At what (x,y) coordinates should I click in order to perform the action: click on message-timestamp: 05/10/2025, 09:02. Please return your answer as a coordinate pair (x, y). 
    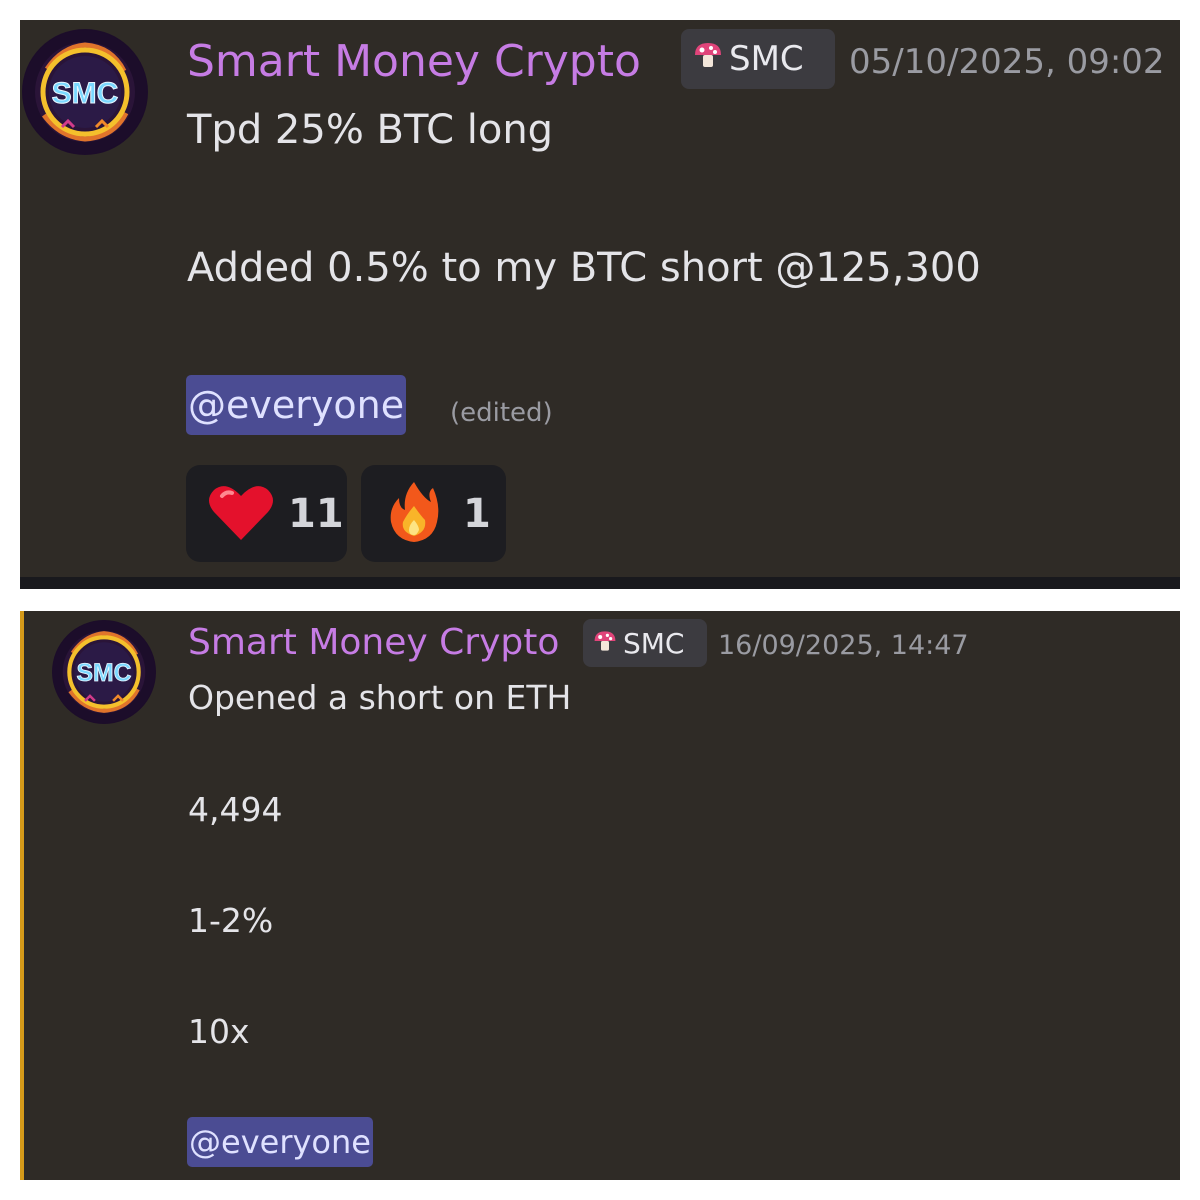
    Looking at the image, I should click on (1007, 62).